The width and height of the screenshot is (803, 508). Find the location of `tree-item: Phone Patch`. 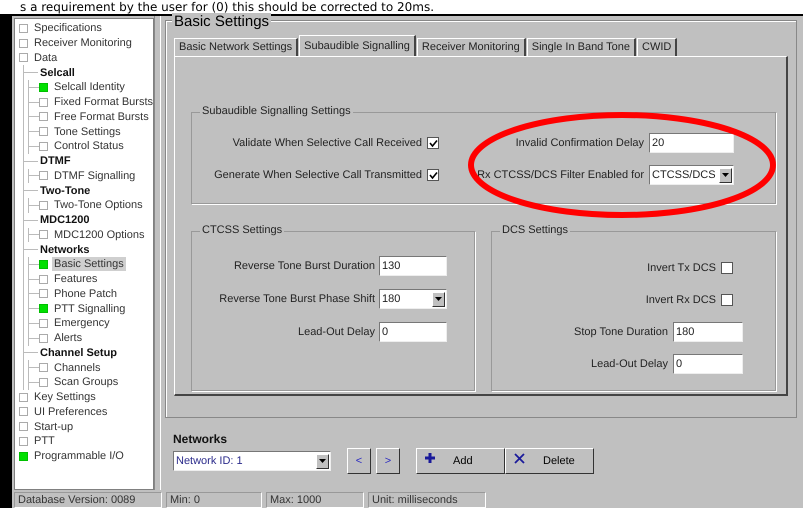

tree-item: Phone Patch is located at coordinates (85, 293).